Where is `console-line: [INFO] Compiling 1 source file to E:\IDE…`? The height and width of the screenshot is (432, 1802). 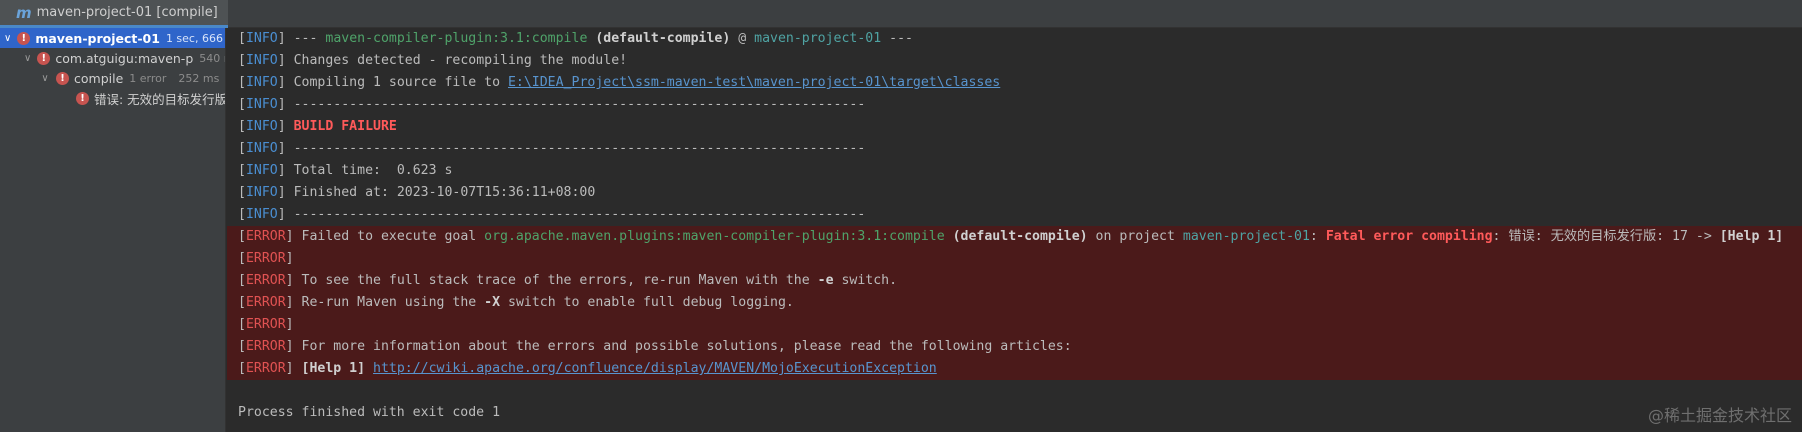
console-line: [INFO] Compiling 1 source file to E:\IDE… is located at coordinates (619, 82).